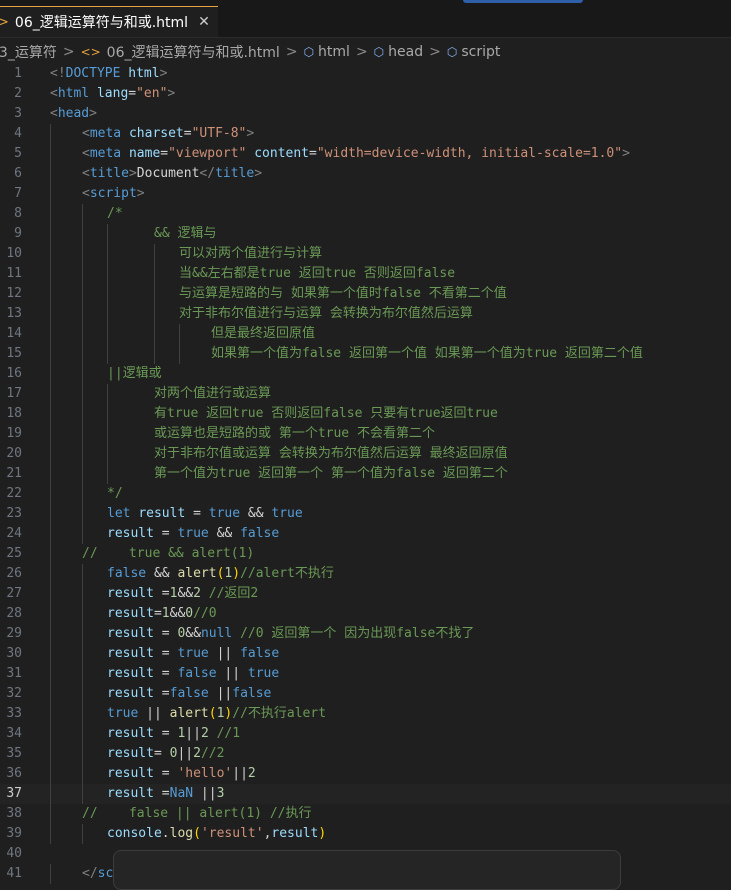  What do you see at coordinates (365, 354) in the screenshot?
I see `code-line: 15 如果第一个值为false 返回第一个值 如果第一个值为true 返回第二个值` at bounding box center [365, 354].